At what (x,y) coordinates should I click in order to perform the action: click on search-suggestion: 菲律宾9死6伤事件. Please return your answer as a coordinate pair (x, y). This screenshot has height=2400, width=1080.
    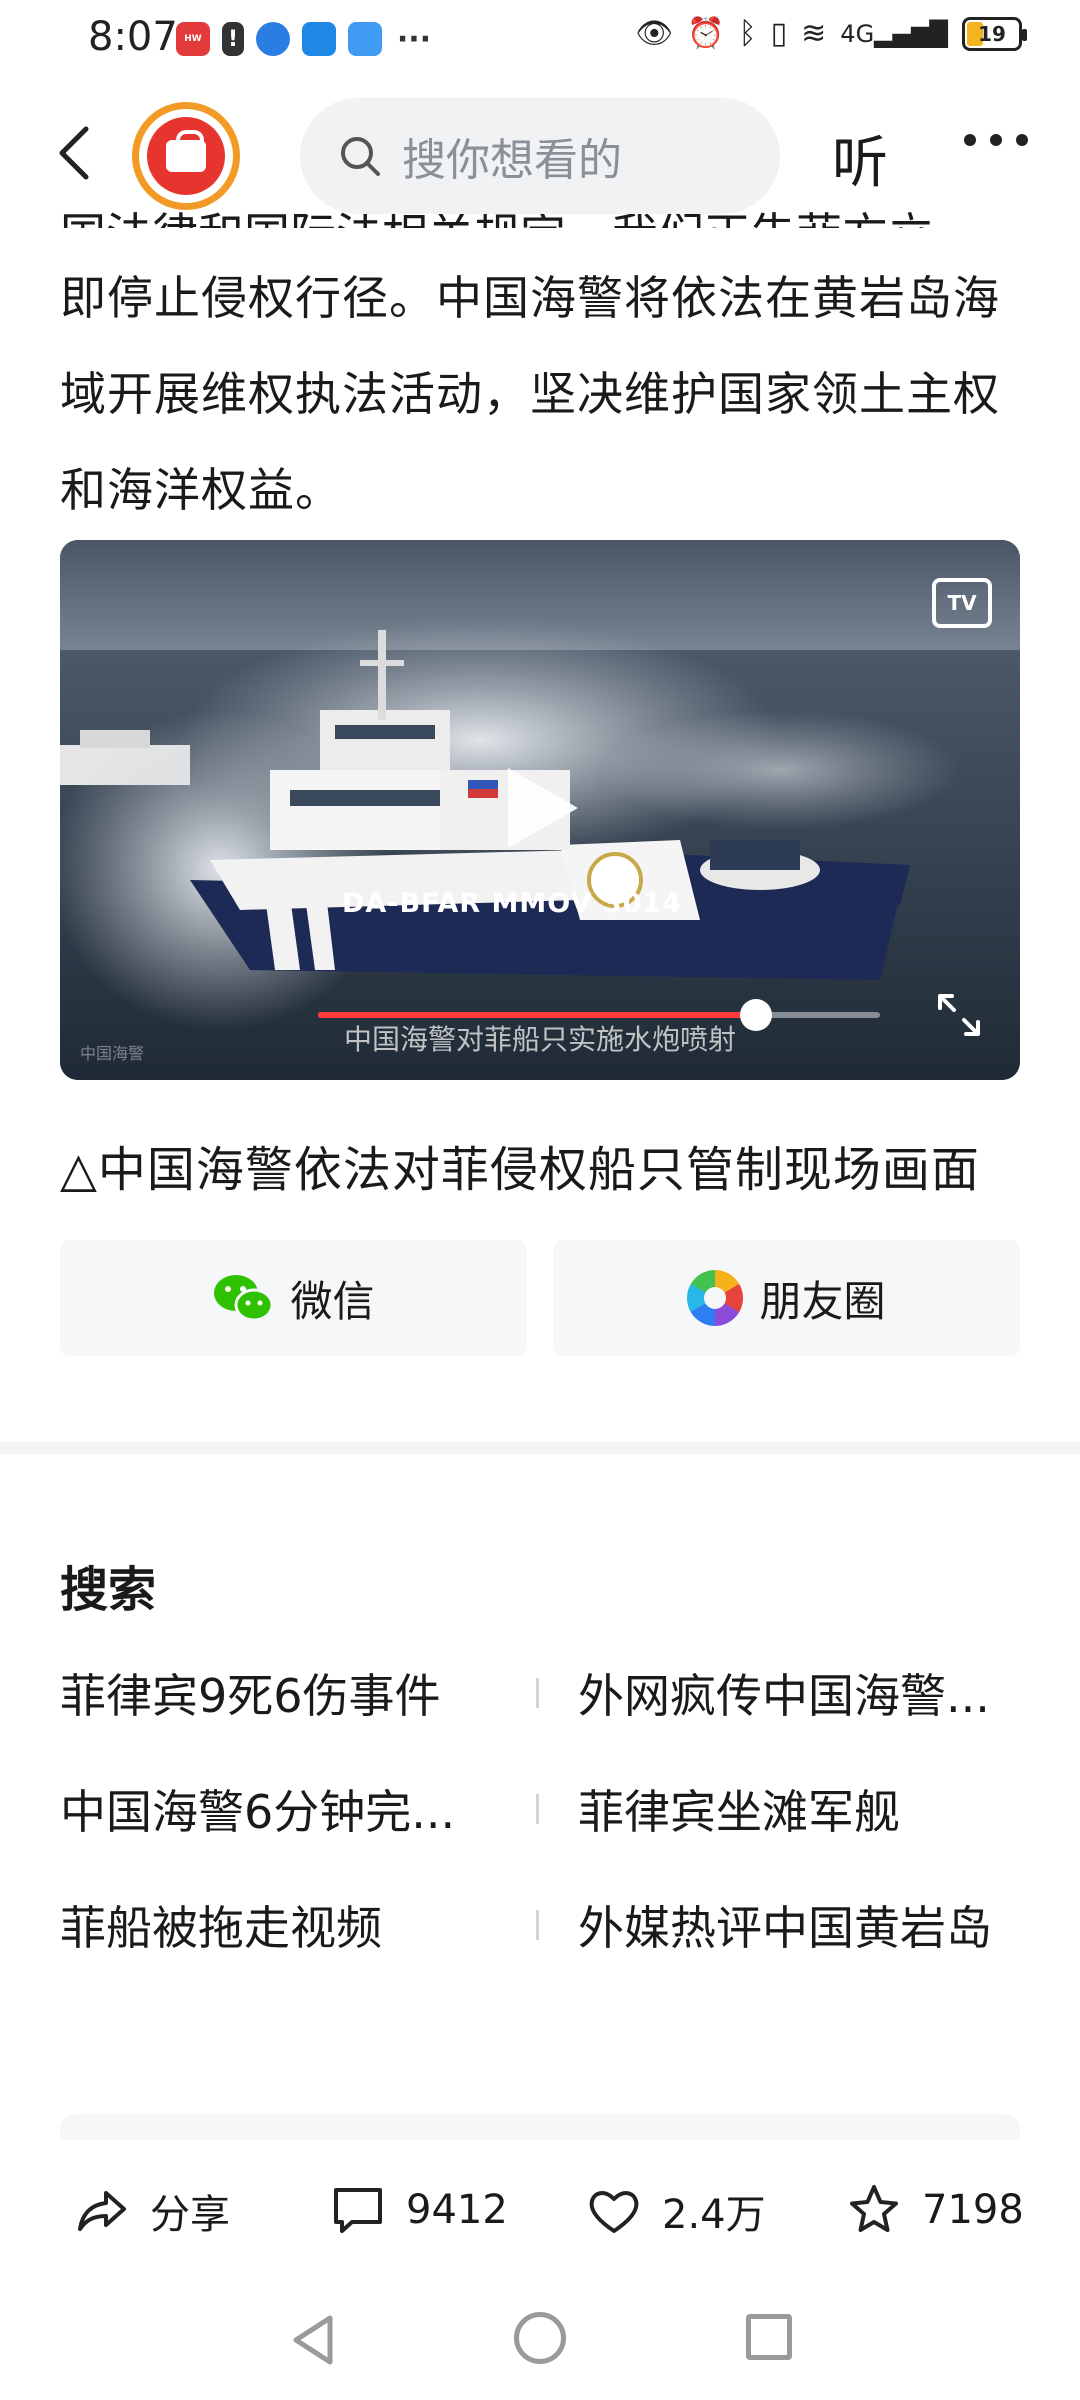
    Looking at the image, I should click on (280, 1693).